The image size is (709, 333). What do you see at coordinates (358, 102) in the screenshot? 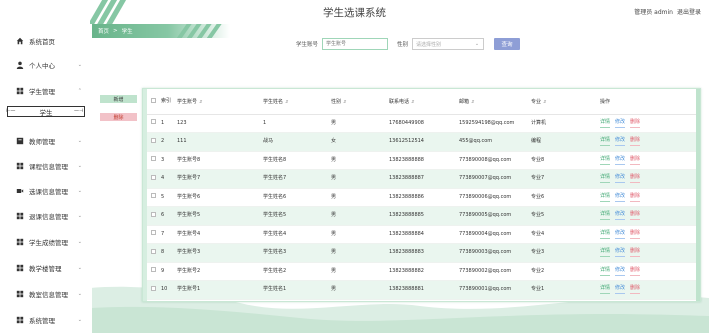
I see `column-header-gender: 性别 ⇵` at bounding box center [358, 102].